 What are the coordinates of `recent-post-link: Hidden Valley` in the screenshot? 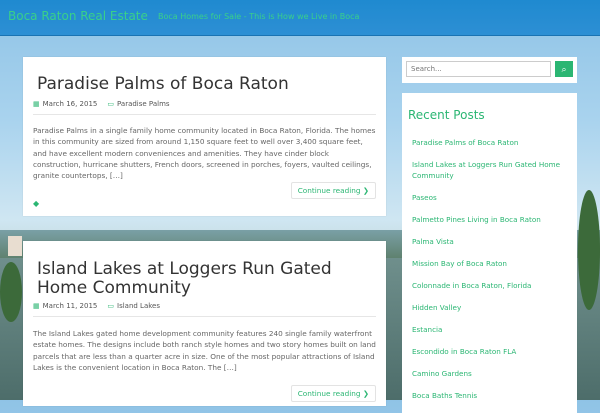 It's located at (492, 307).